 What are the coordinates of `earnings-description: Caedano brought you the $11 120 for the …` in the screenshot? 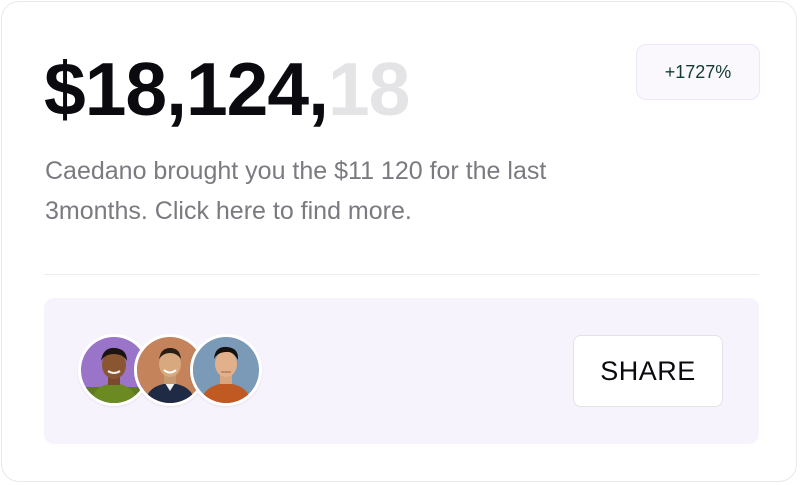 It's located at (345, 191).